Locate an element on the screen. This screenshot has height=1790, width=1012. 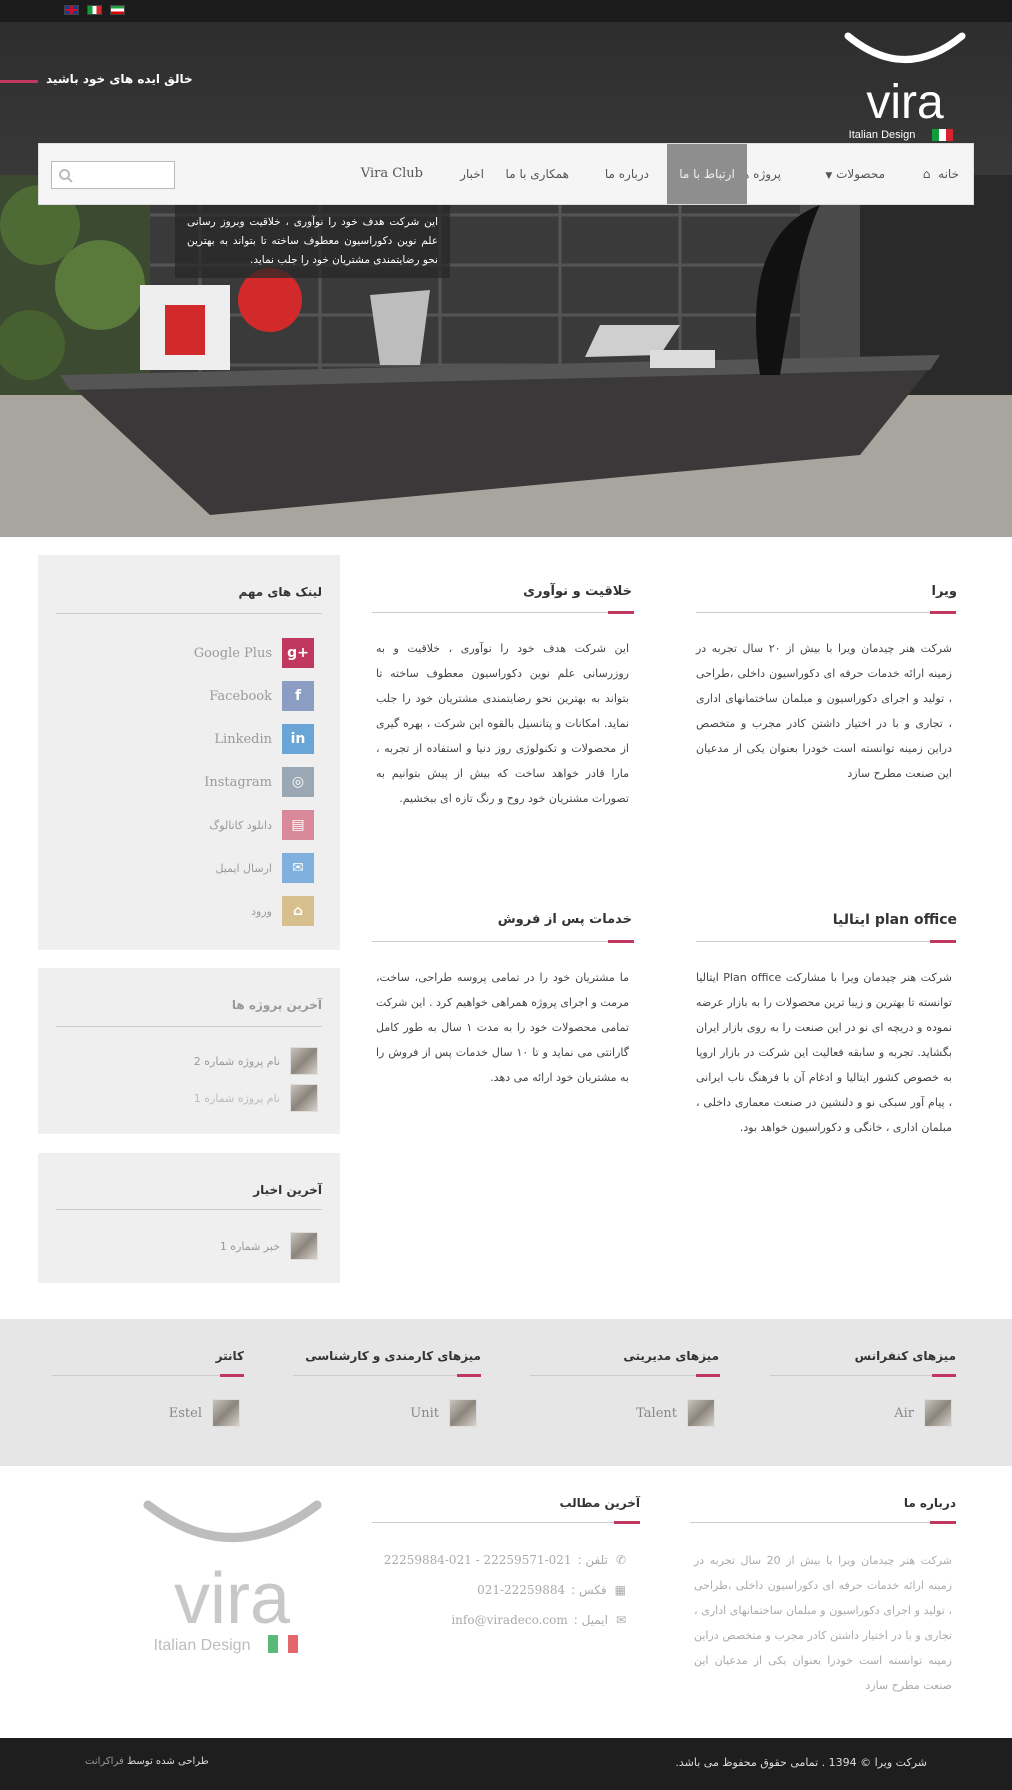
link-google-plus-label: Google Plus is located at coordinates (232, 653).